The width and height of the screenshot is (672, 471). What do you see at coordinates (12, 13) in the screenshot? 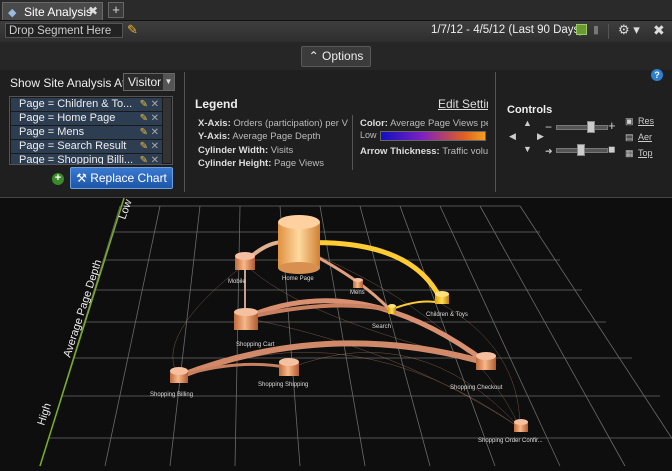
I see `site-analysis-icon: ◆` at bounding box center [12, 13].